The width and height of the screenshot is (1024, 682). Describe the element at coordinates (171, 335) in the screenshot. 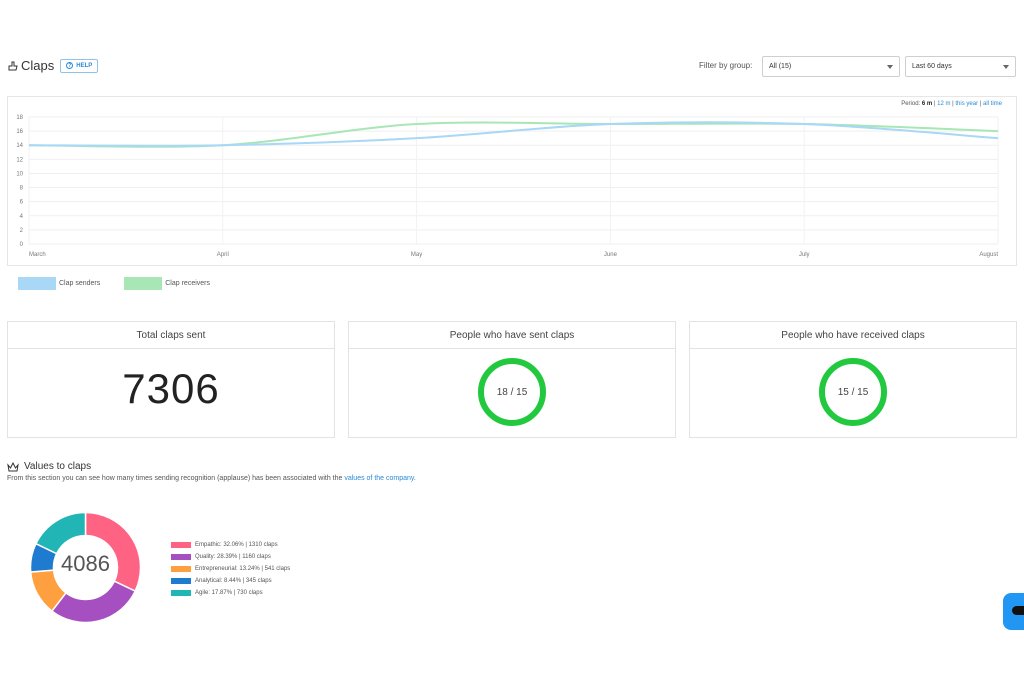

I see `card-title: Total claps sent` at that location.